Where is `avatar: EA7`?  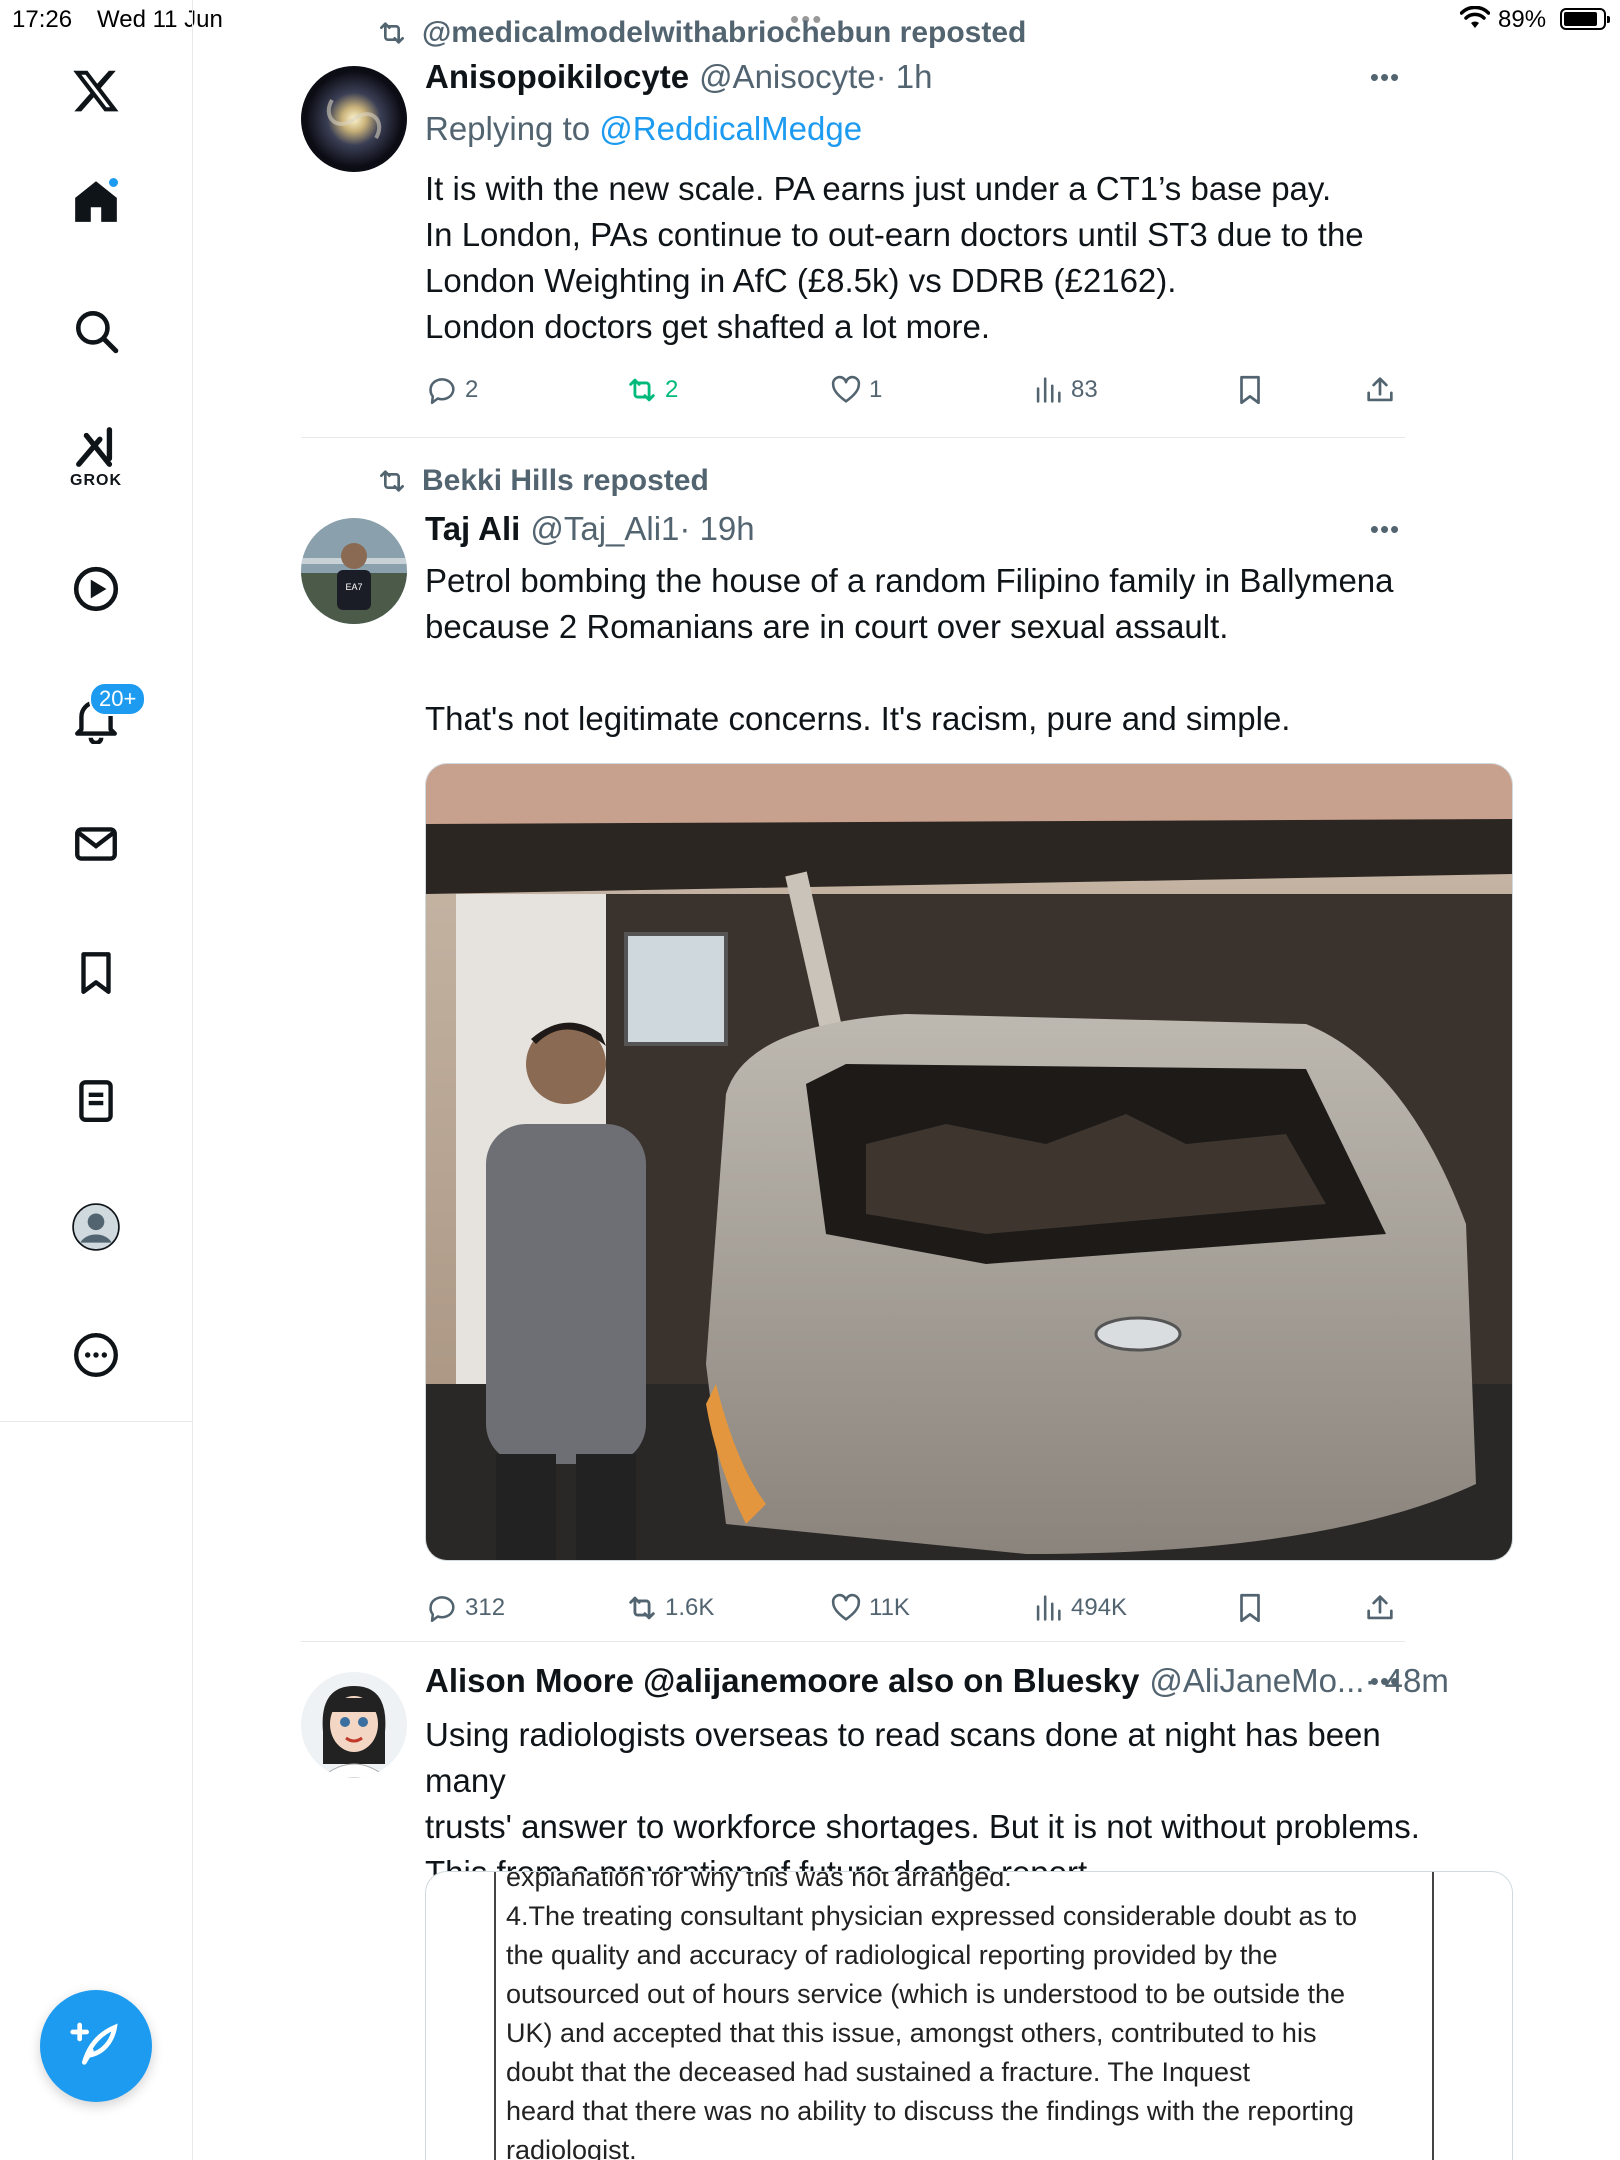
avatar: EA7 is located at coordinates (354, 571).